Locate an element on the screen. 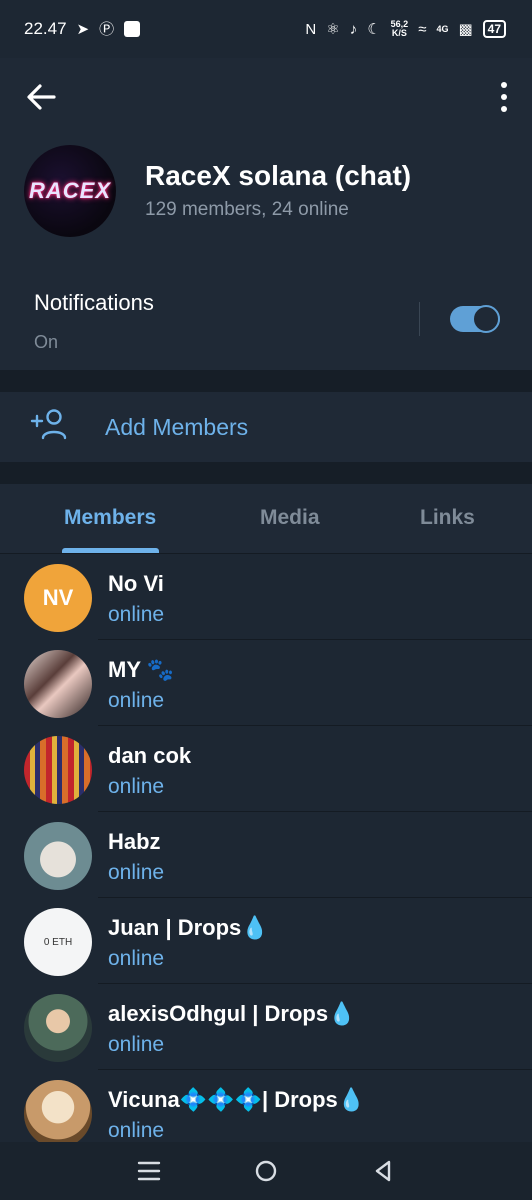  list-item: dan cok online is located at coordinates (266, 769).